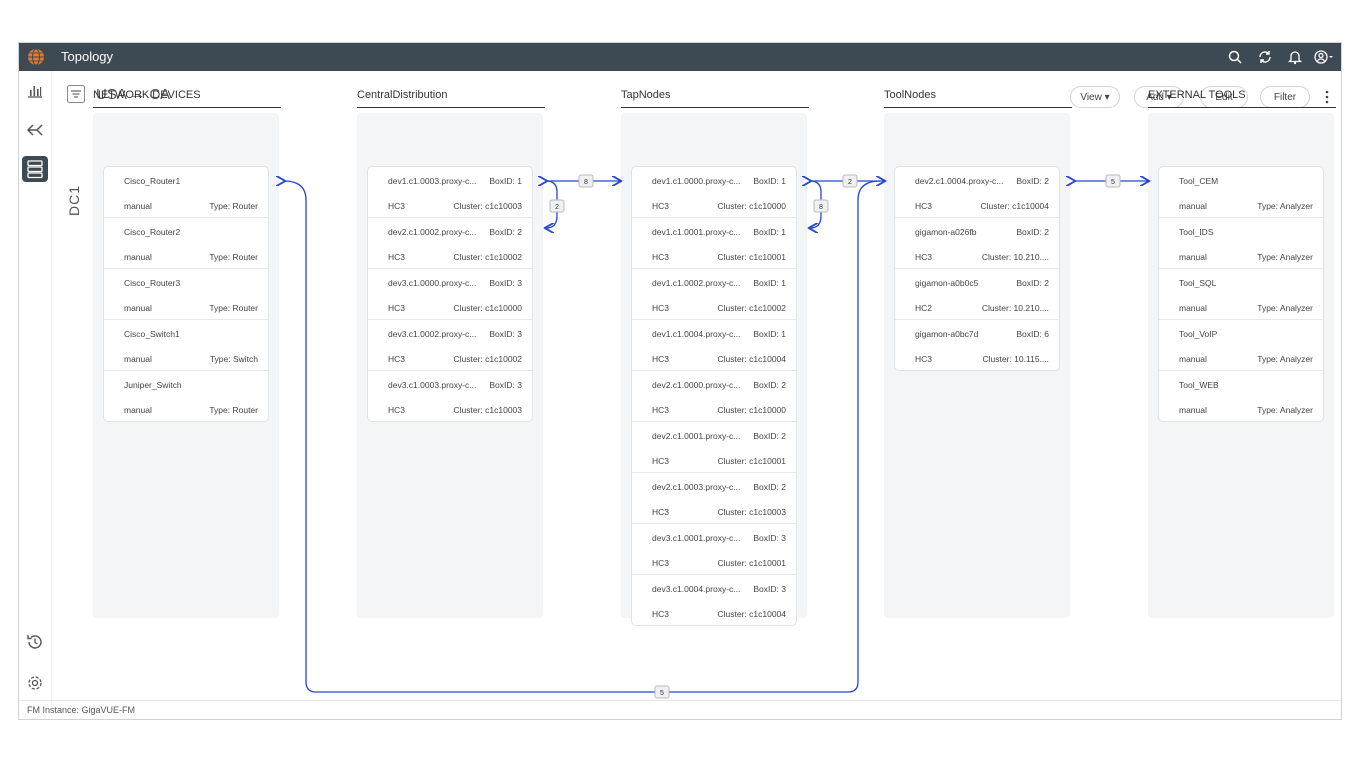  What do you see at coordinates (586, 182) in the screenshot?
I see `link-count-cd-tap: 8` at bounding box center [586, 182].